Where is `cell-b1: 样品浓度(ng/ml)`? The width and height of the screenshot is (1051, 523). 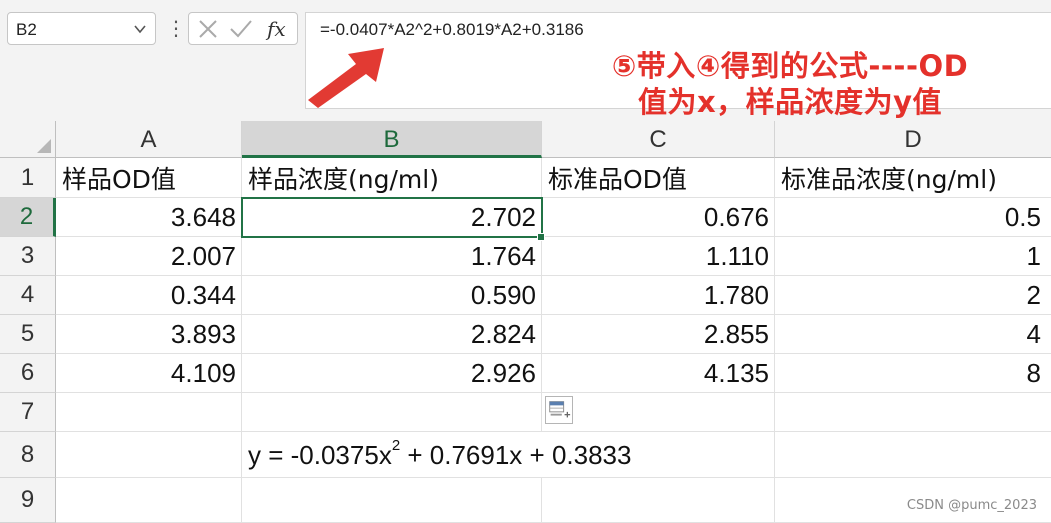 cell-b1: 样品浓度(ng/ml) is located at coordinates (392, 178).